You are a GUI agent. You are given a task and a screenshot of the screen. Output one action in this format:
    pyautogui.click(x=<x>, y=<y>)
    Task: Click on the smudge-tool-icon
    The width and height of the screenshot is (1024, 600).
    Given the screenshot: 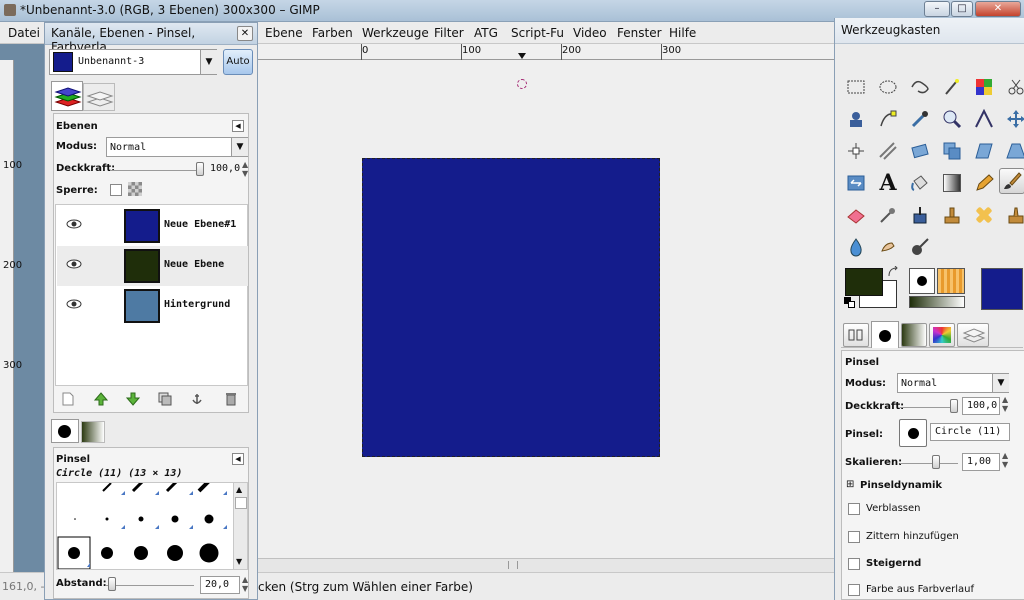 What is the action you would take?
    pyautogui.click(x=888, y=247)
    